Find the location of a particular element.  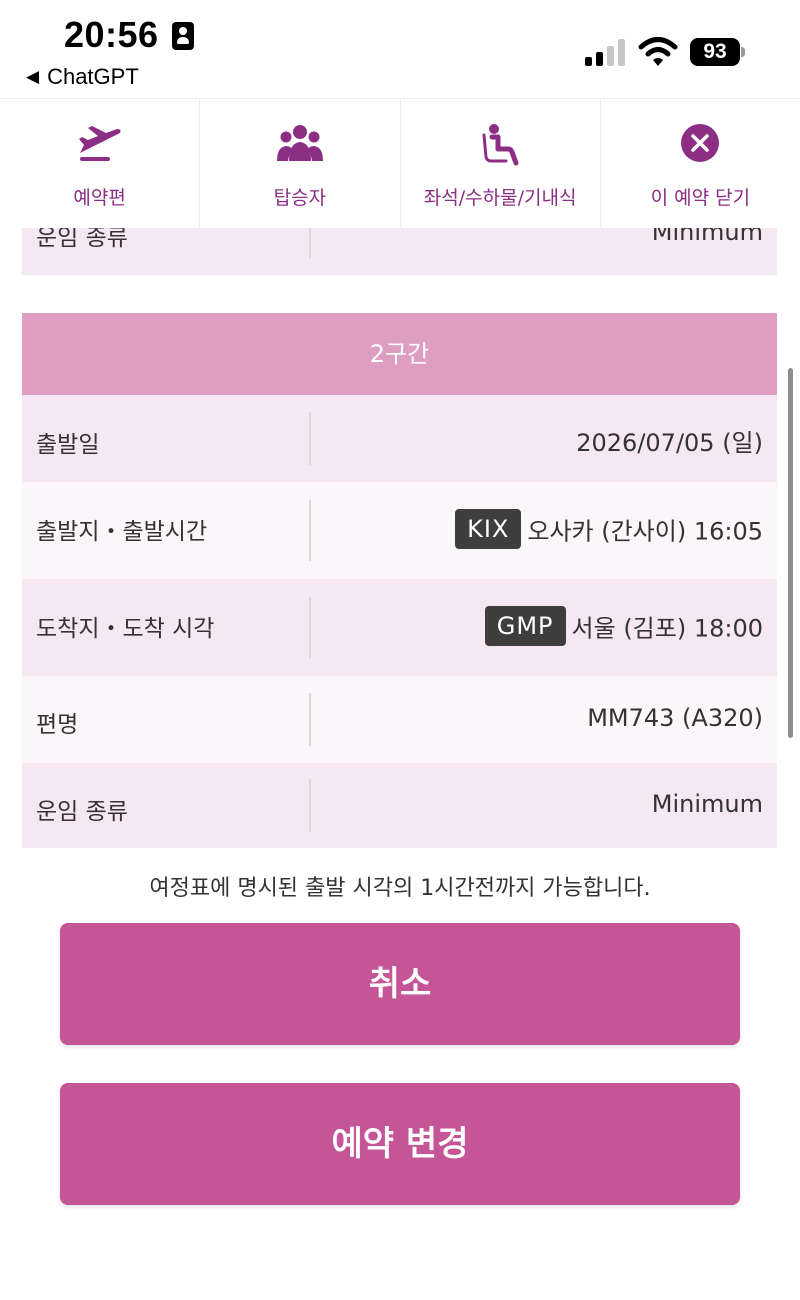

destination-city-time: 서울 (김포) 18:00 is located at coordinates (667, 628).